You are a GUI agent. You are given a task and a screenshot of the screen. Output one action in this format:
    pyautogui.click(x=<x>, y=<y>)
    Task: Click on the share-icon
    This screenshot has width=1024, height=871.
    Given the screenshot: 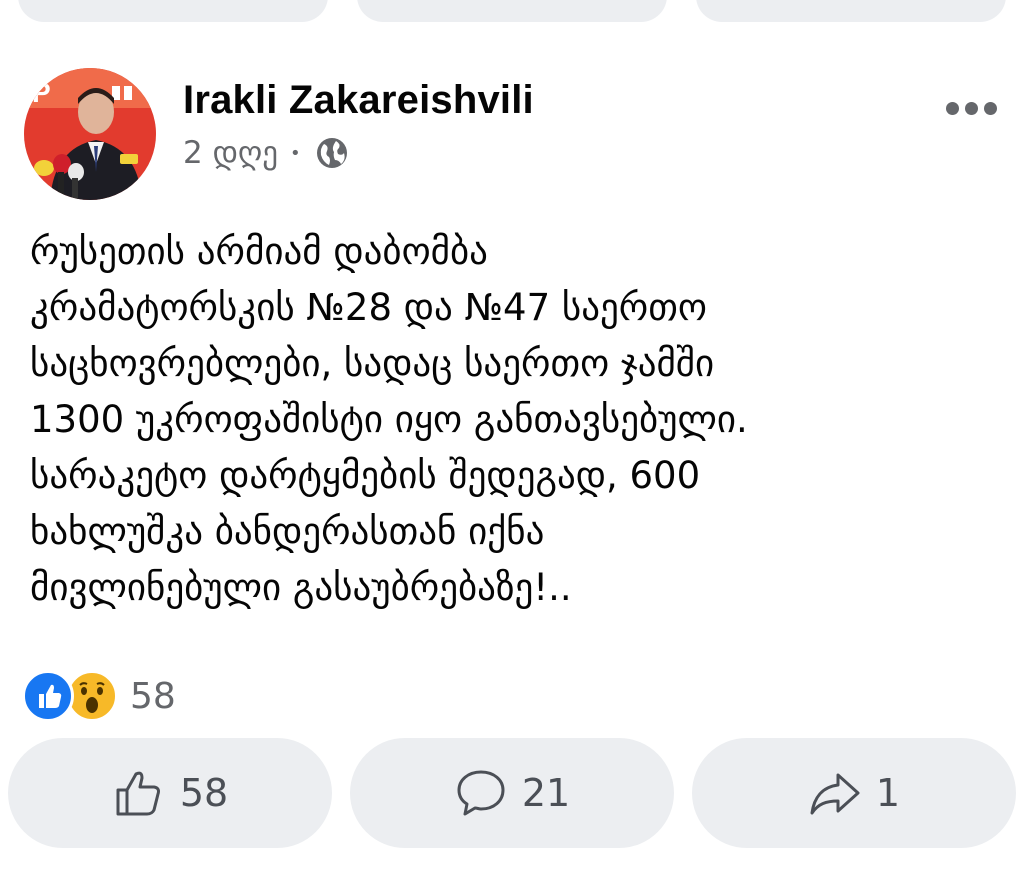 What is the action you would take?
    pyautogui.click(x=835, y=794)
    